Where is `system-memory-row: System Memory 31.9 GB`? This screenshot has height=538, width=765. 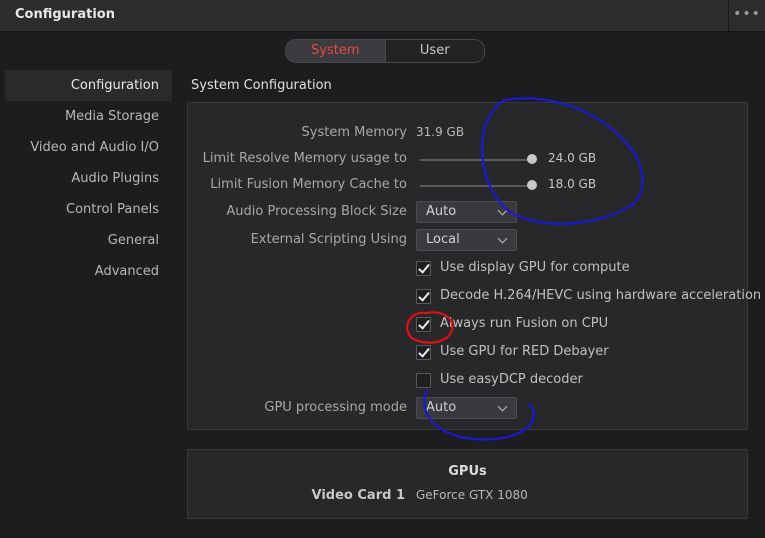
system-memory-row: System Memory 31.9 GB is located at coordinates (467, 134).